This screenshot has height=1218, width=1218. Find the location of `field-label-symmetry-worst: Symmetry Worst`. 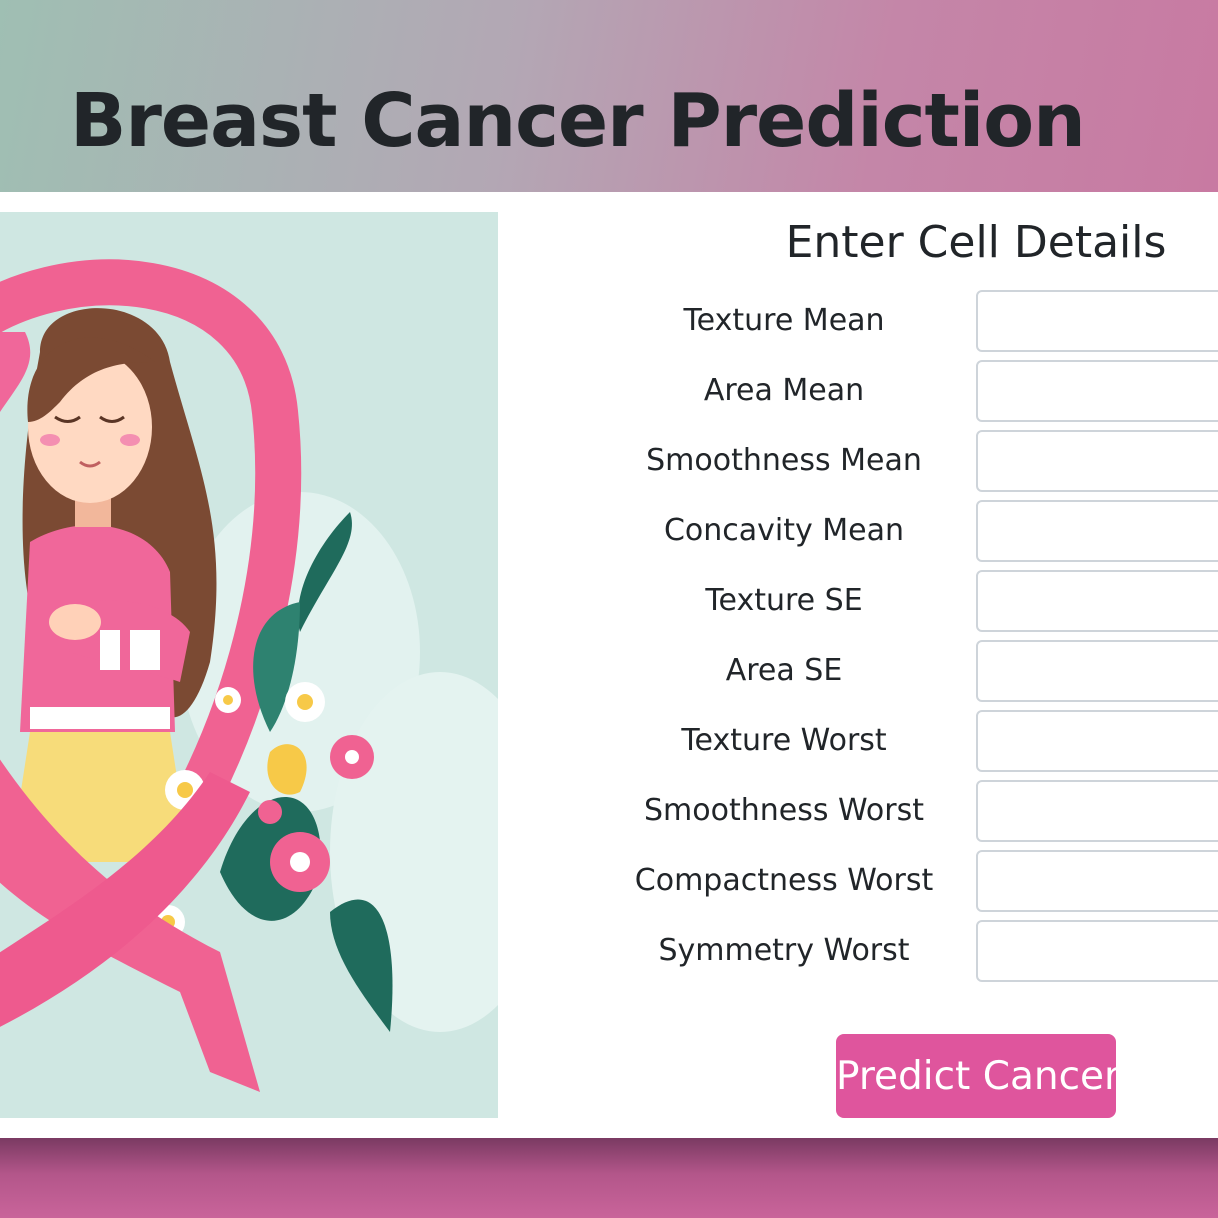

field-label-symmetry-worst: Symmetry Worst is located at coordinates (784, 950).